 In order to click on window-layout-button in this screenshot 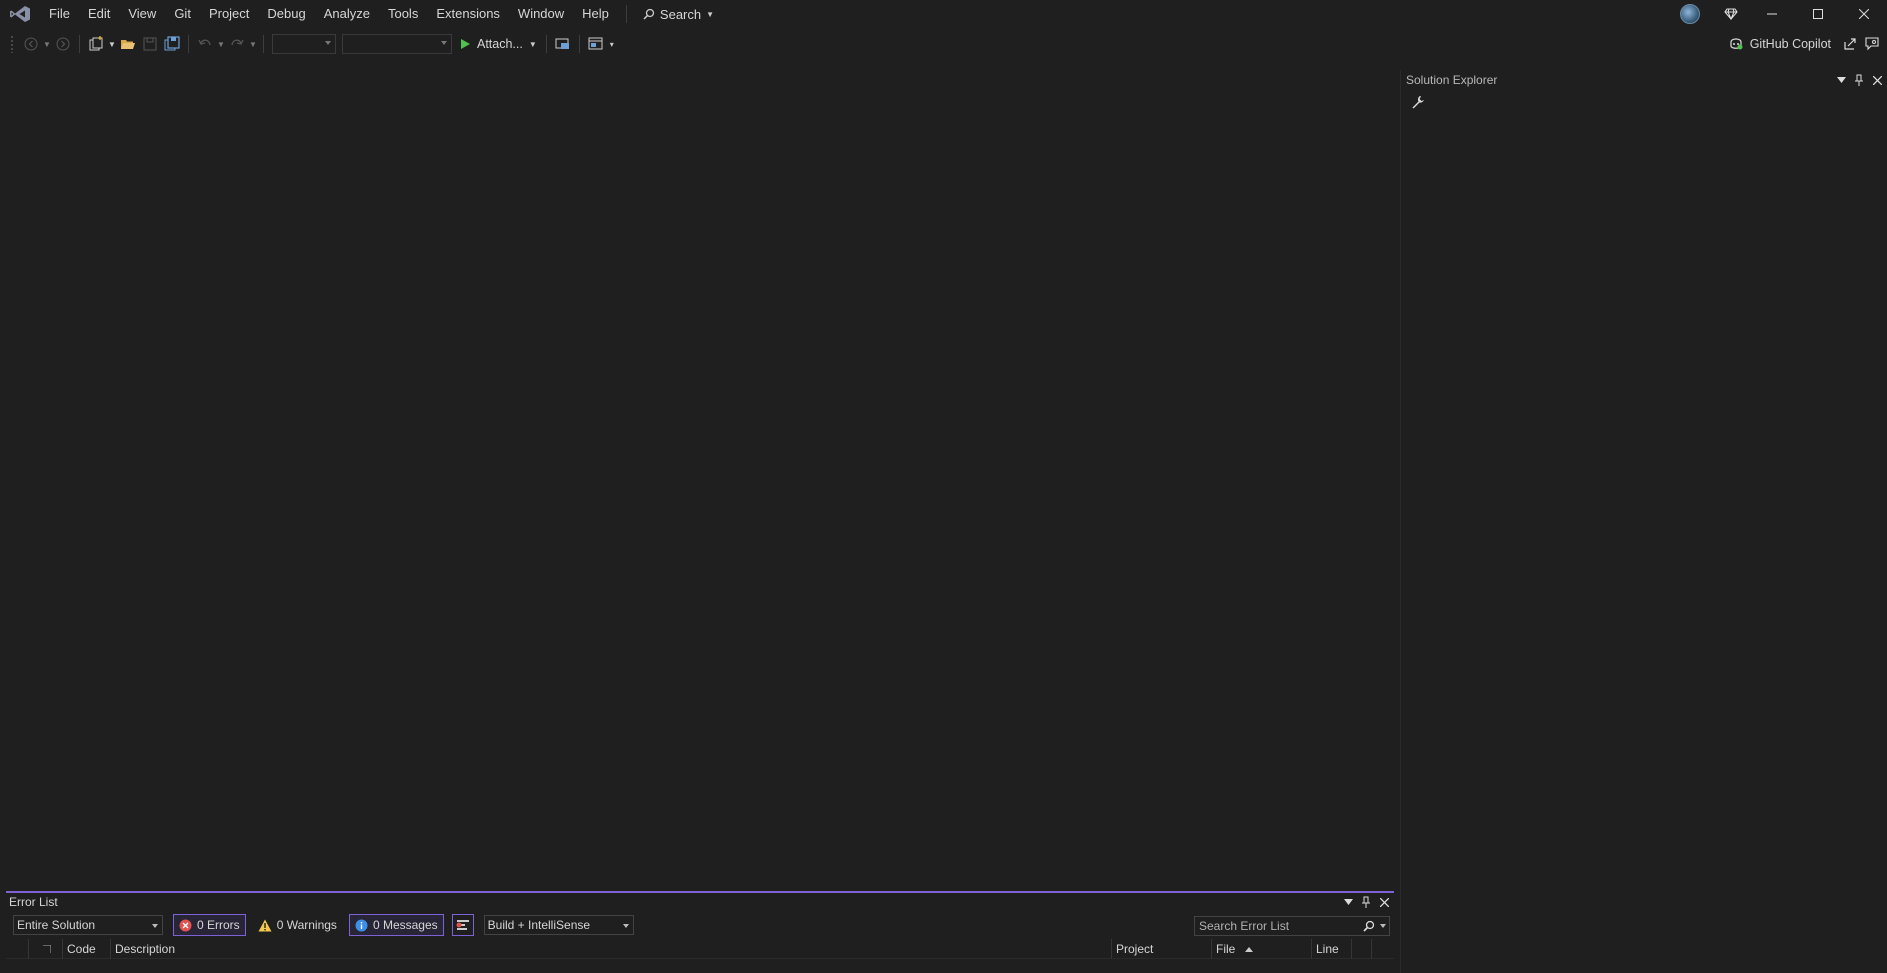, I will do `click(596, 44)`.